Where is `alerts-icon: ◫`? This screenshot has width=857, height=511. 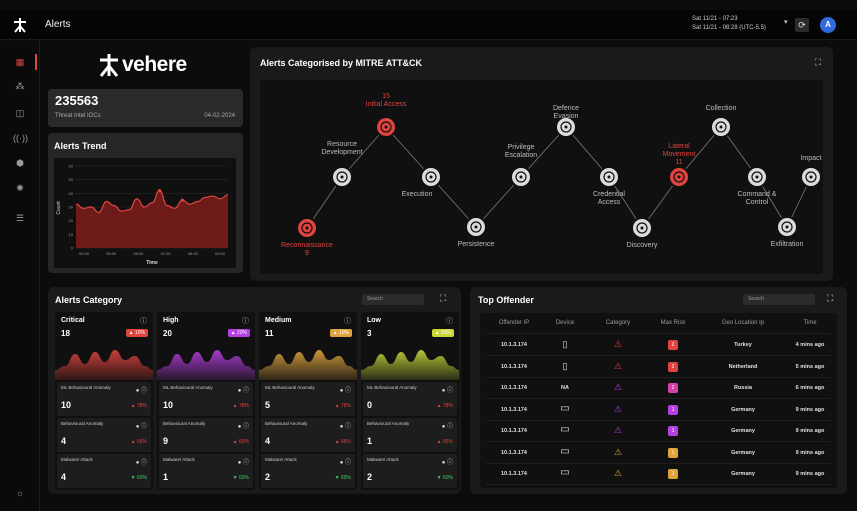
alerts-icon: ◫ is located at coordinates (20, 113).